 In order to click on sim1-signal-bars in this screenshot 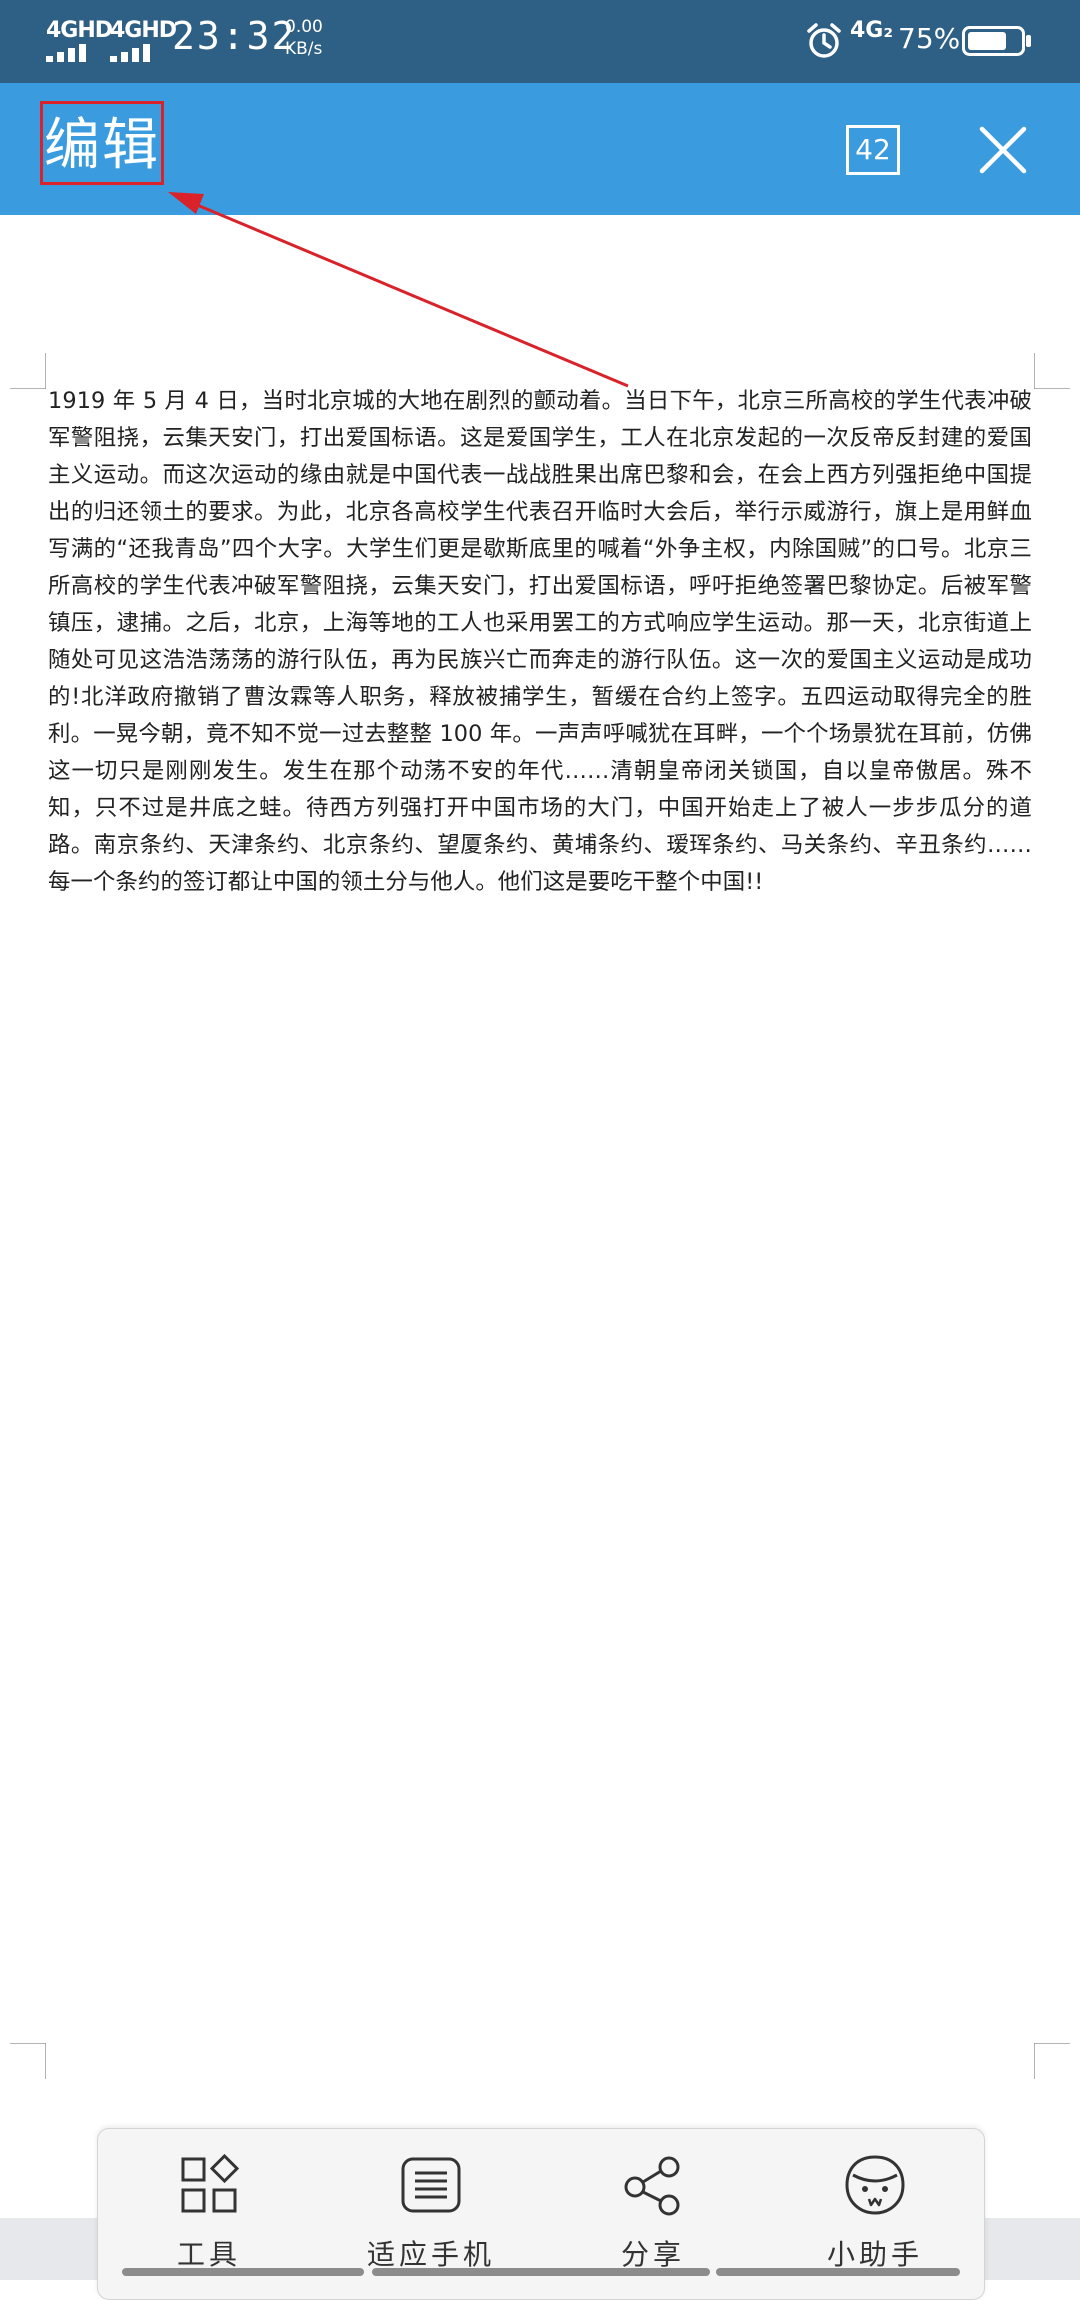, I will do `click(66, 53)`.